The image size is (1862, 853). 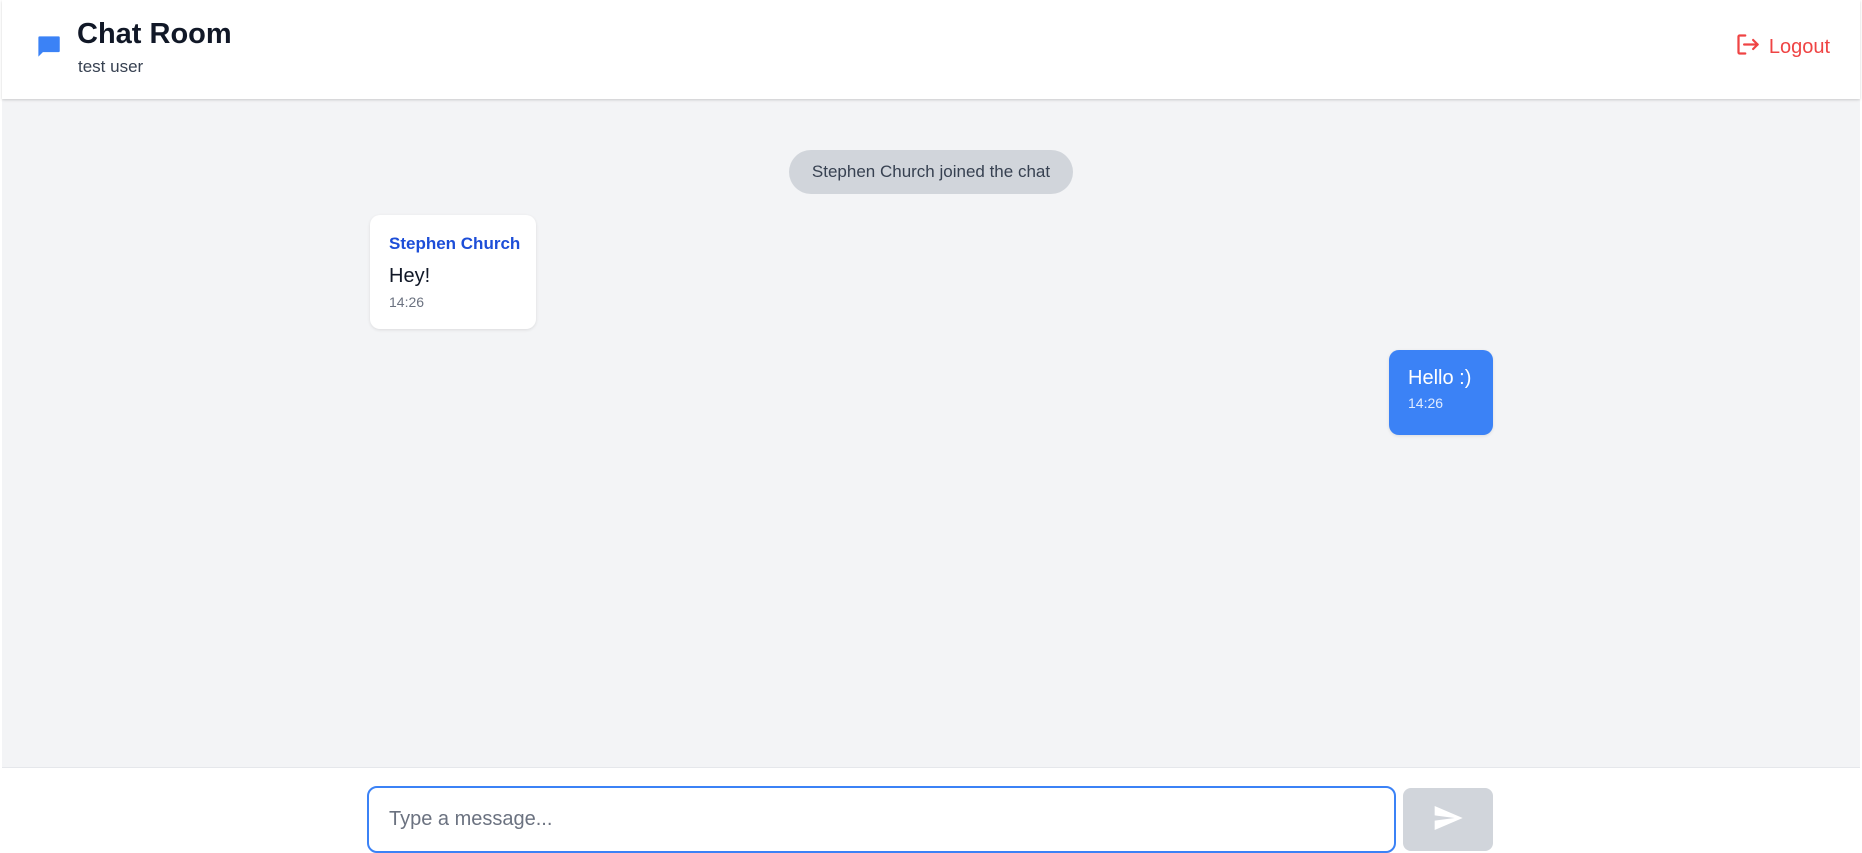 I want to click on message-sender: Stephen Church, so click(x=455, y=243).